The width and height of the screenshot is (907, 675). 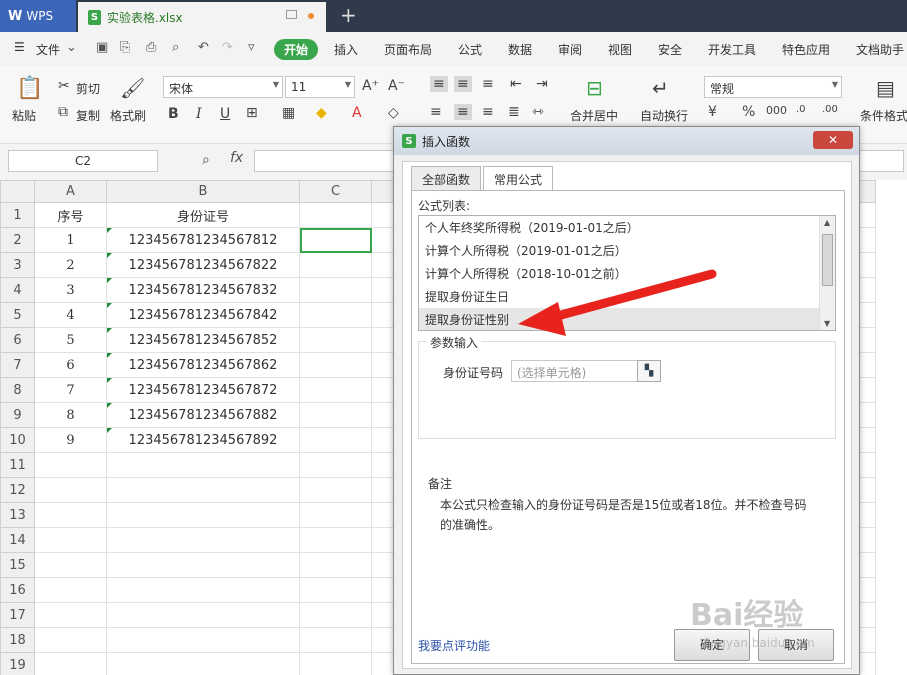 I want to click on row-header: 10, so click(x=17, y=440).